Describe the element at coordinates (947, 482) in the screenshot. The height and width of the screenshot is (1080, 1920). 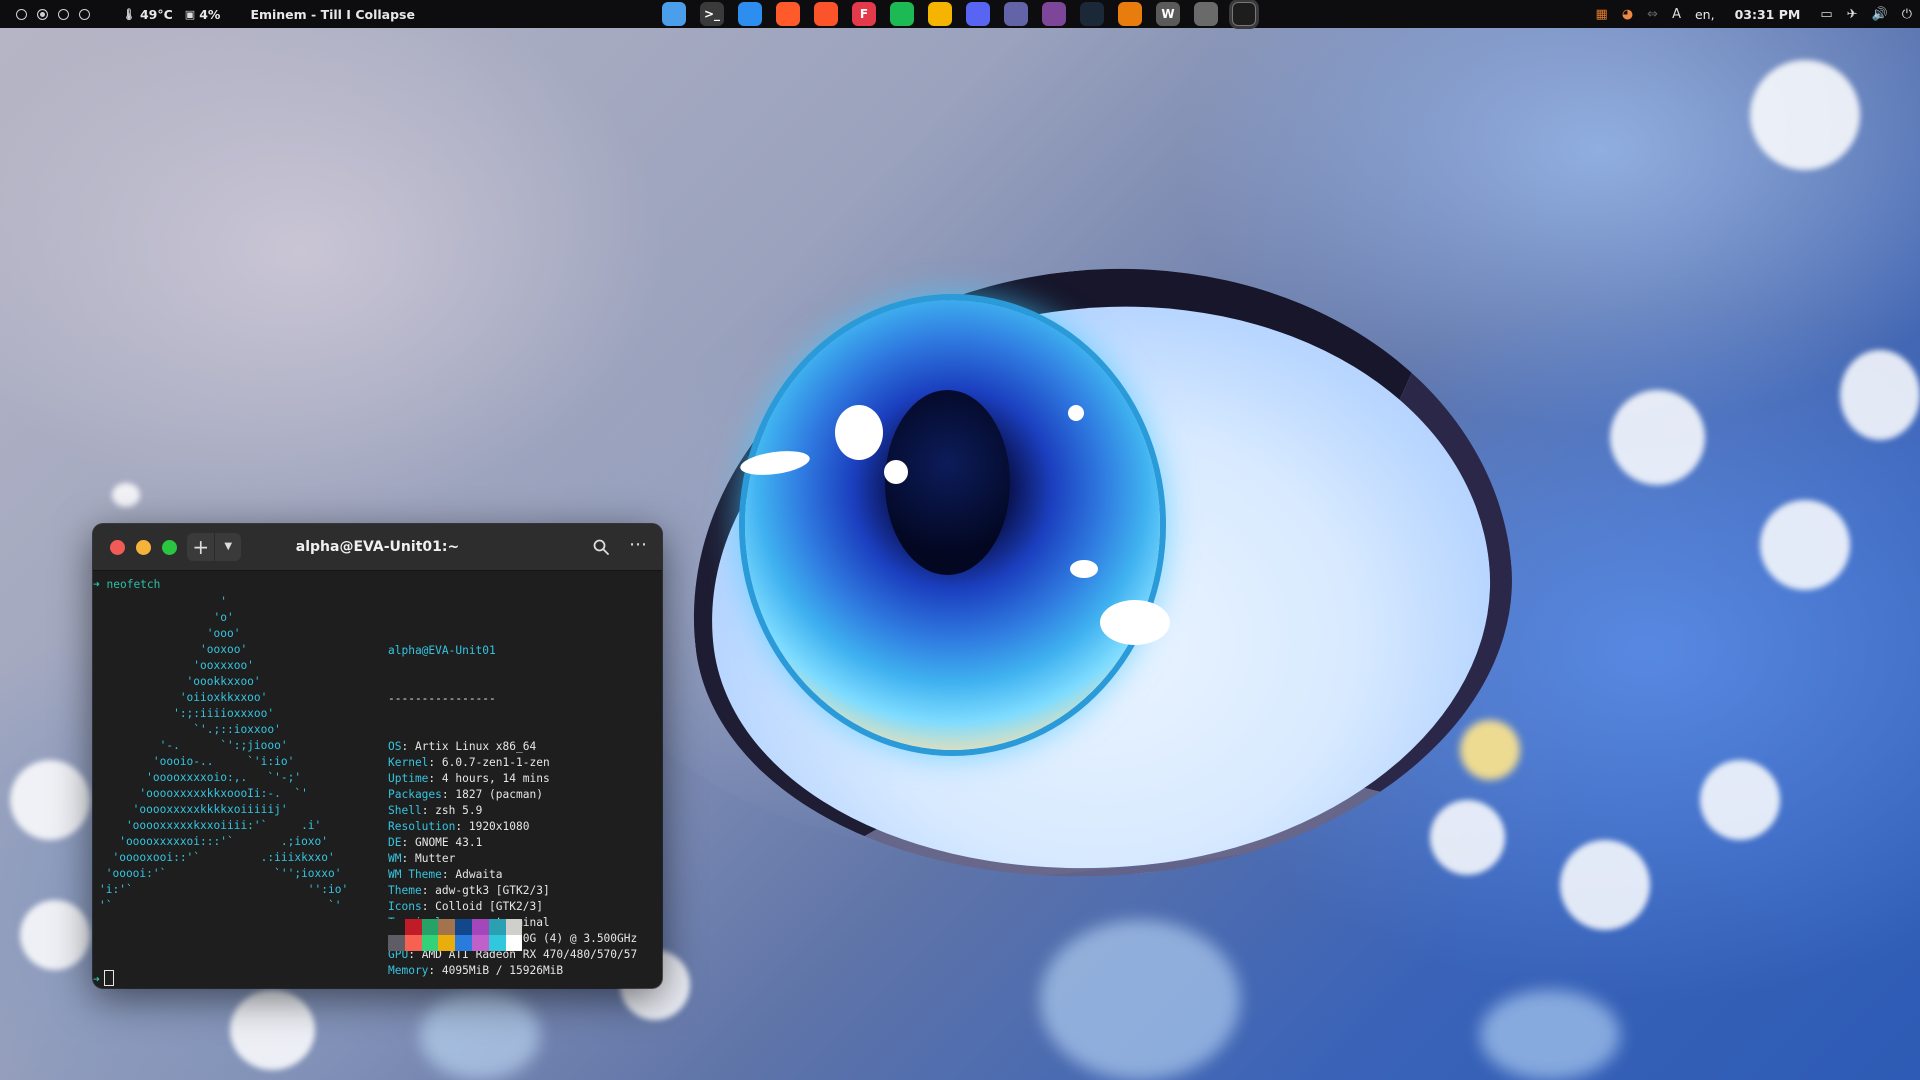
I see `wallpaper-pupil` at that location.